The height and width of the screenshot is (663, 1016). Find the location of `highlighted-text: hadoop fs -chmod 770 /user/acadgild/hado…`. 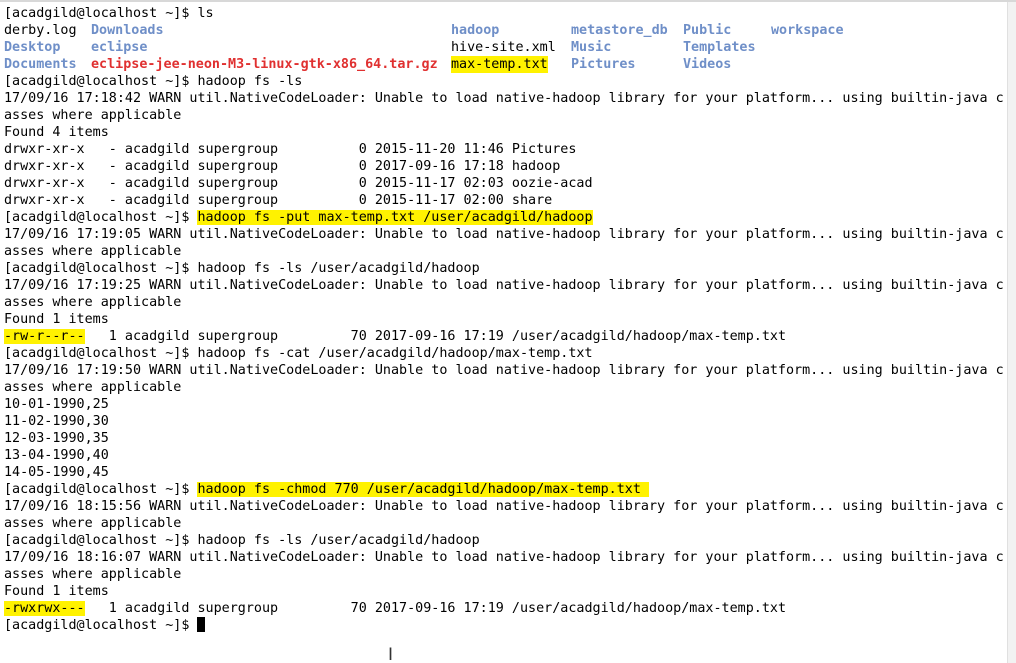

highlighted-text: hadoop fs -chmod 770 /user/acadgild/hado… is located at coordinates (423, 489).